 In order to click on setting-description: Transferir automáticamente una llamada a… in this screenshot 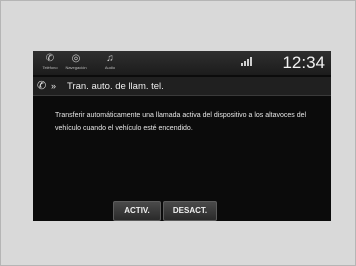, I will do `click(181, 122)`.